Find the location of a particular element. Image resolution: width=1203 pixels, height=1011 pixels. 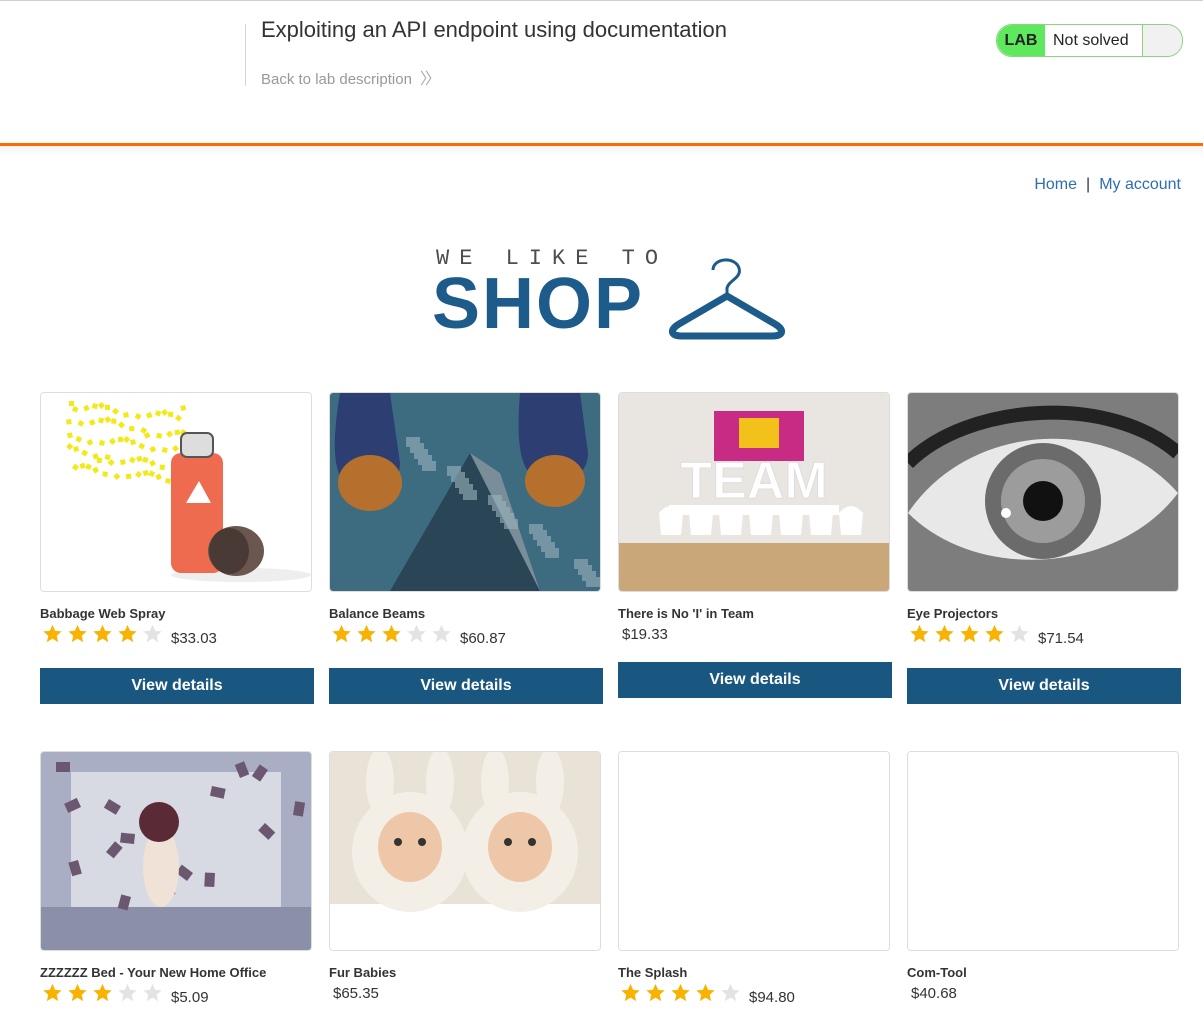

product-price: $60.87 is located at coordinates (483, 638).